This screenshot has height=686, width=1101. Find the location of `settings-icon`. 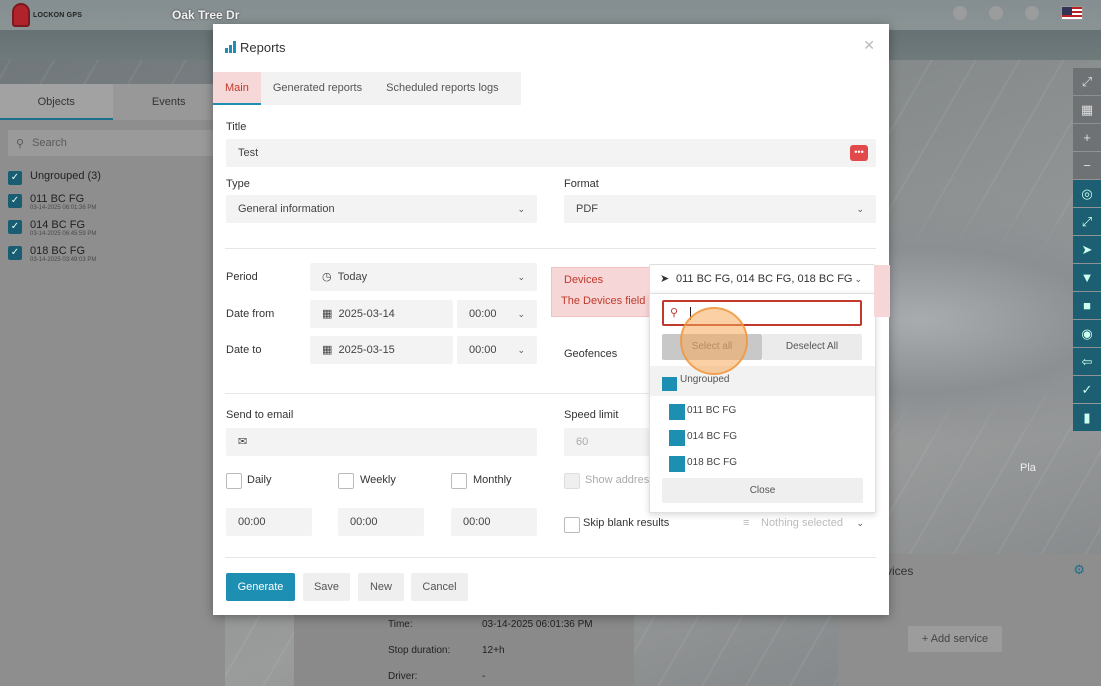

settings-icon is located at coordinates (996, 13).